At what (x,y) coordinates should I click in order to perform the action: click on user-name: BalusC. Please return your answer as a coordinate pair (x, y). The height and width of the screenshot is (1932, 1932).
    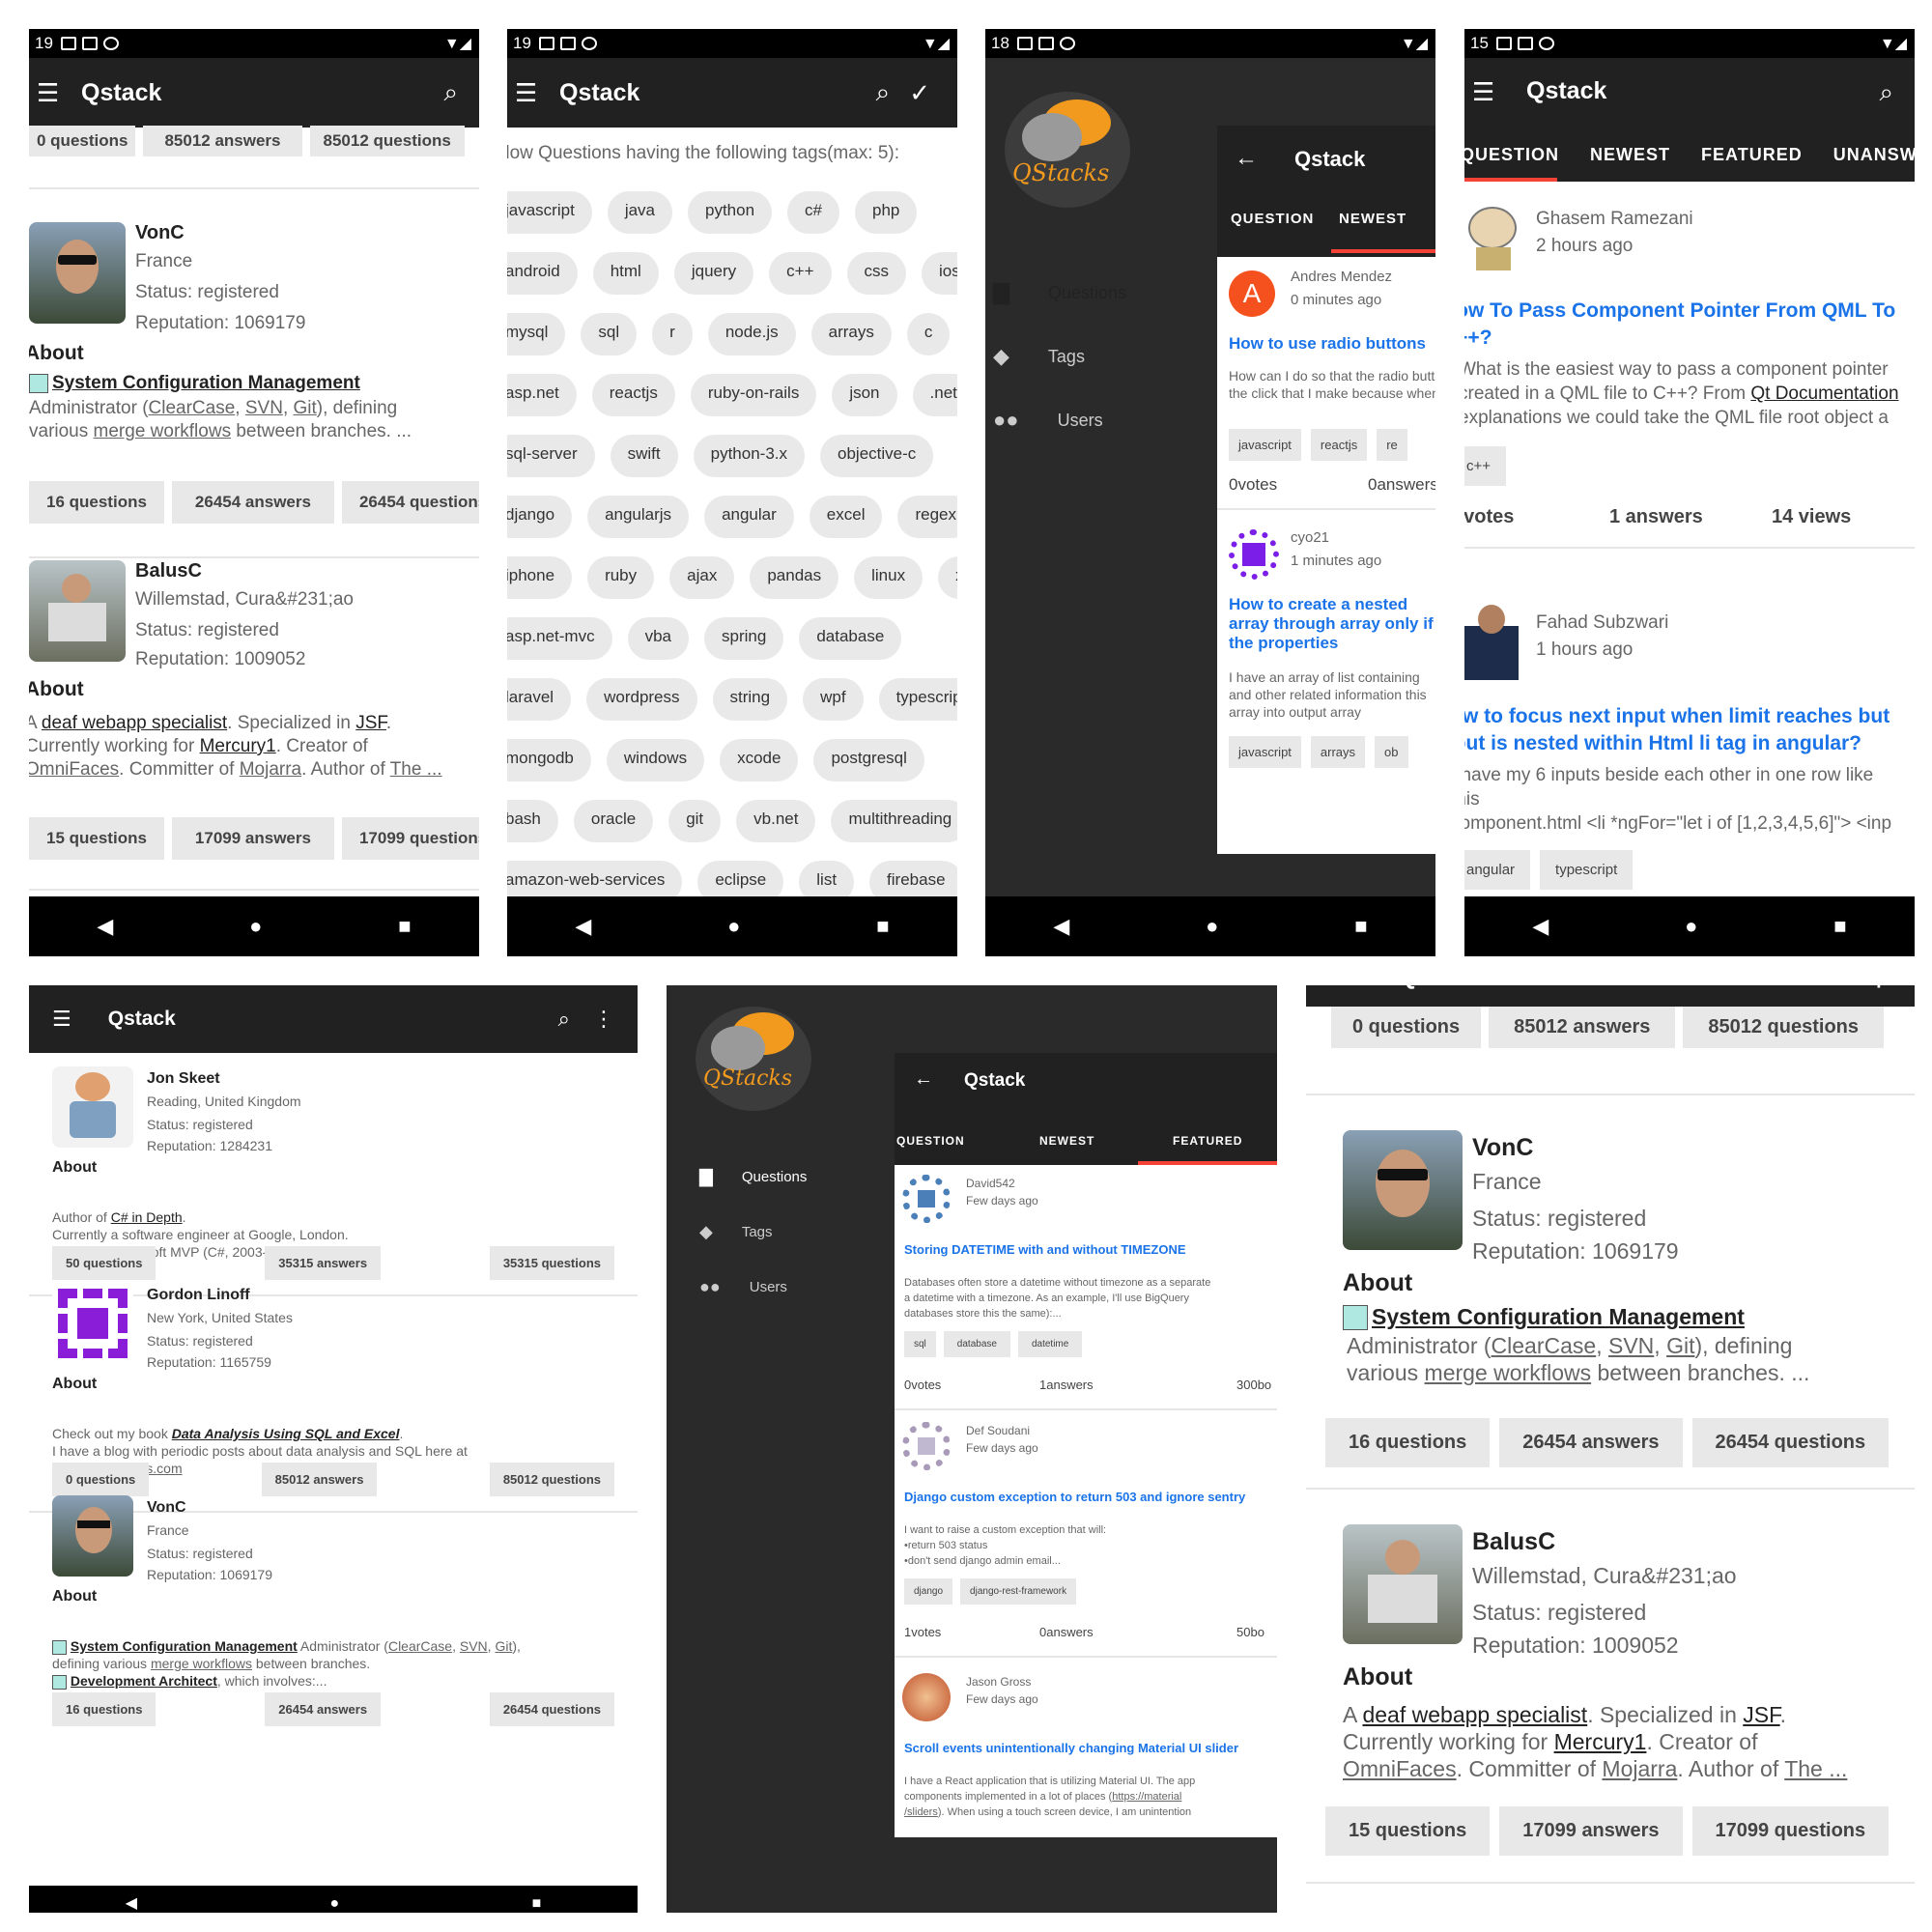
    Looking at the image, I should click on (168, 571).